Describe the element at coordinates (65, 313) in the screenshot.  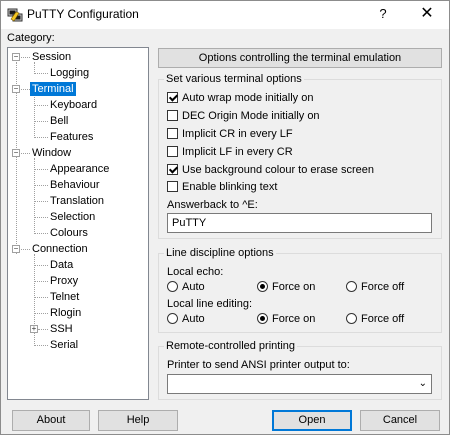
I see `tree-item-rlogin: Rlogin` at that location.